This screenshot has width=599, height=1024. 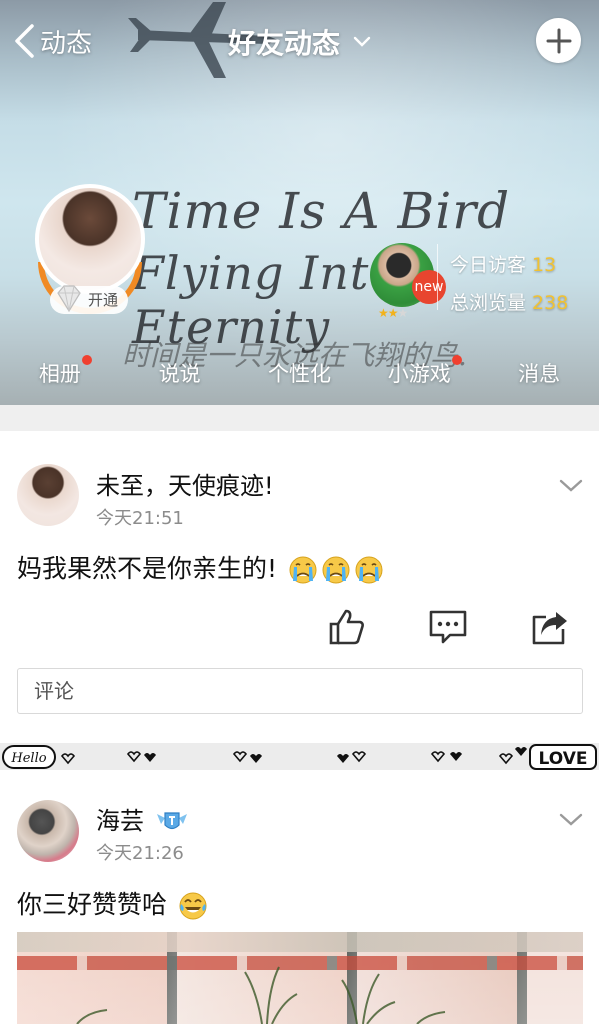 What do you see at coordinates (544, 265) in the screenshot?
I see `stat-value: 13` at bounding box center [544, 265].